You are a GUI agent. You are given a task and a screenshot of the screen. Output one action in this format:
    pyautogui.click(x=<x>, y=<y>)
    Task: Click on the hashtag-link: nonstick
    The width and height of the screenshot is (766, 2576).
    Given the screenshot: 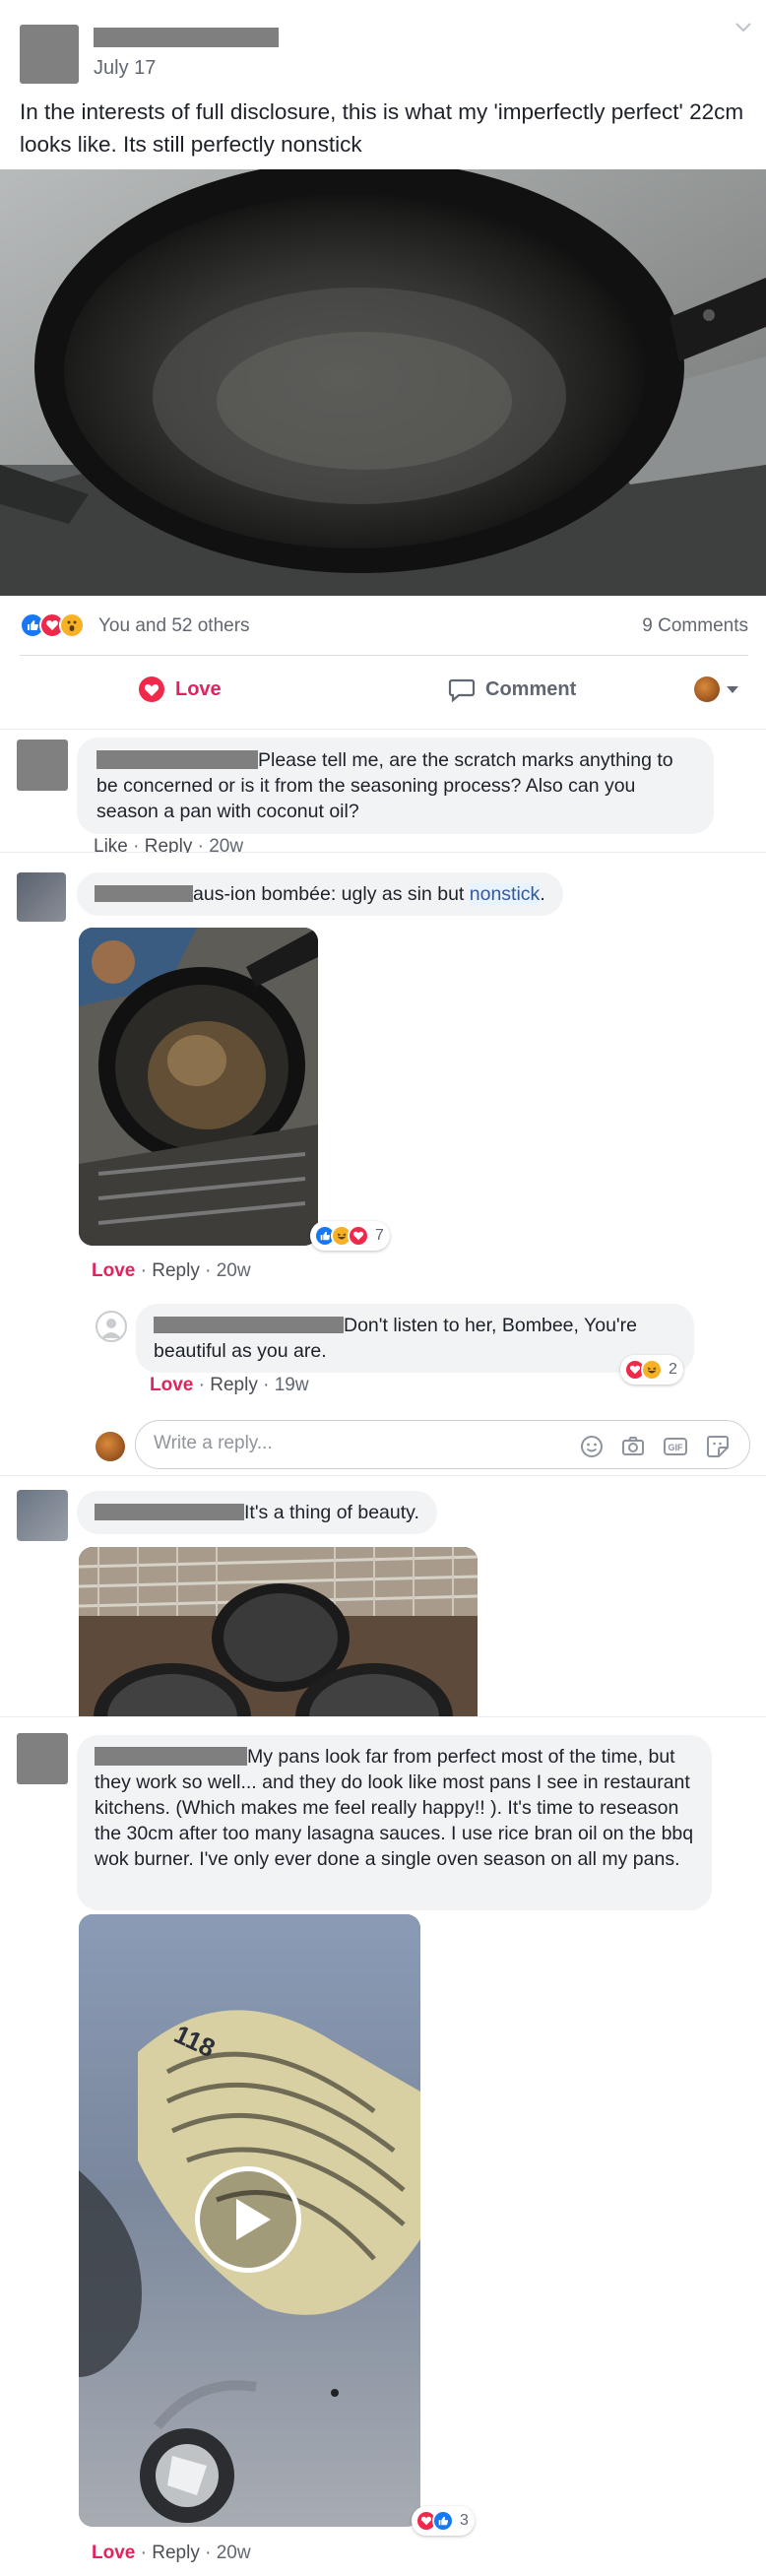 What is the action you would take?
    pyautogui.click(x=505, y=894)
    